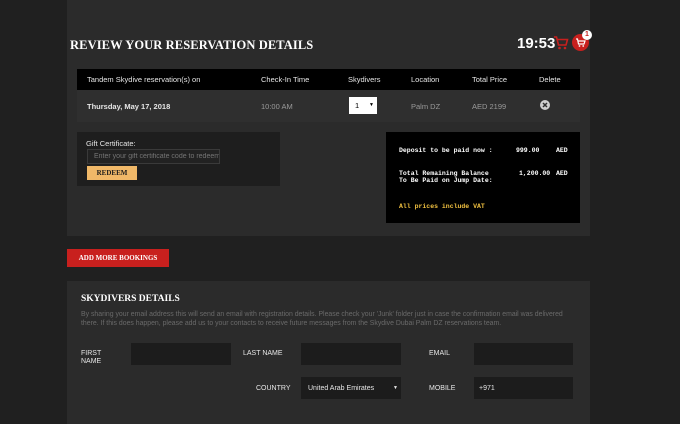 The height and width of the screenshot is (424, 680). I want to click on cart-icon, so click(561, 43).